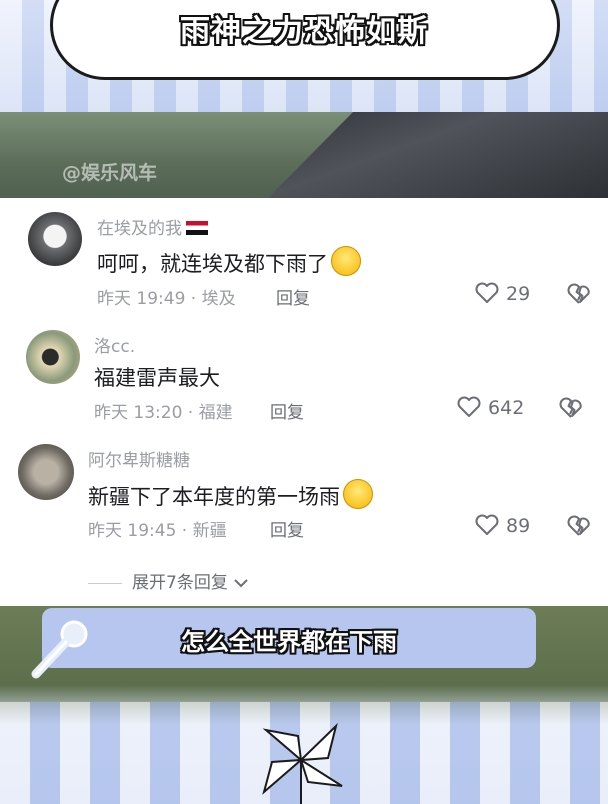 The width and height of the screenshot is (608, 804). I want to click on like-count: 642, so click(506, 408).